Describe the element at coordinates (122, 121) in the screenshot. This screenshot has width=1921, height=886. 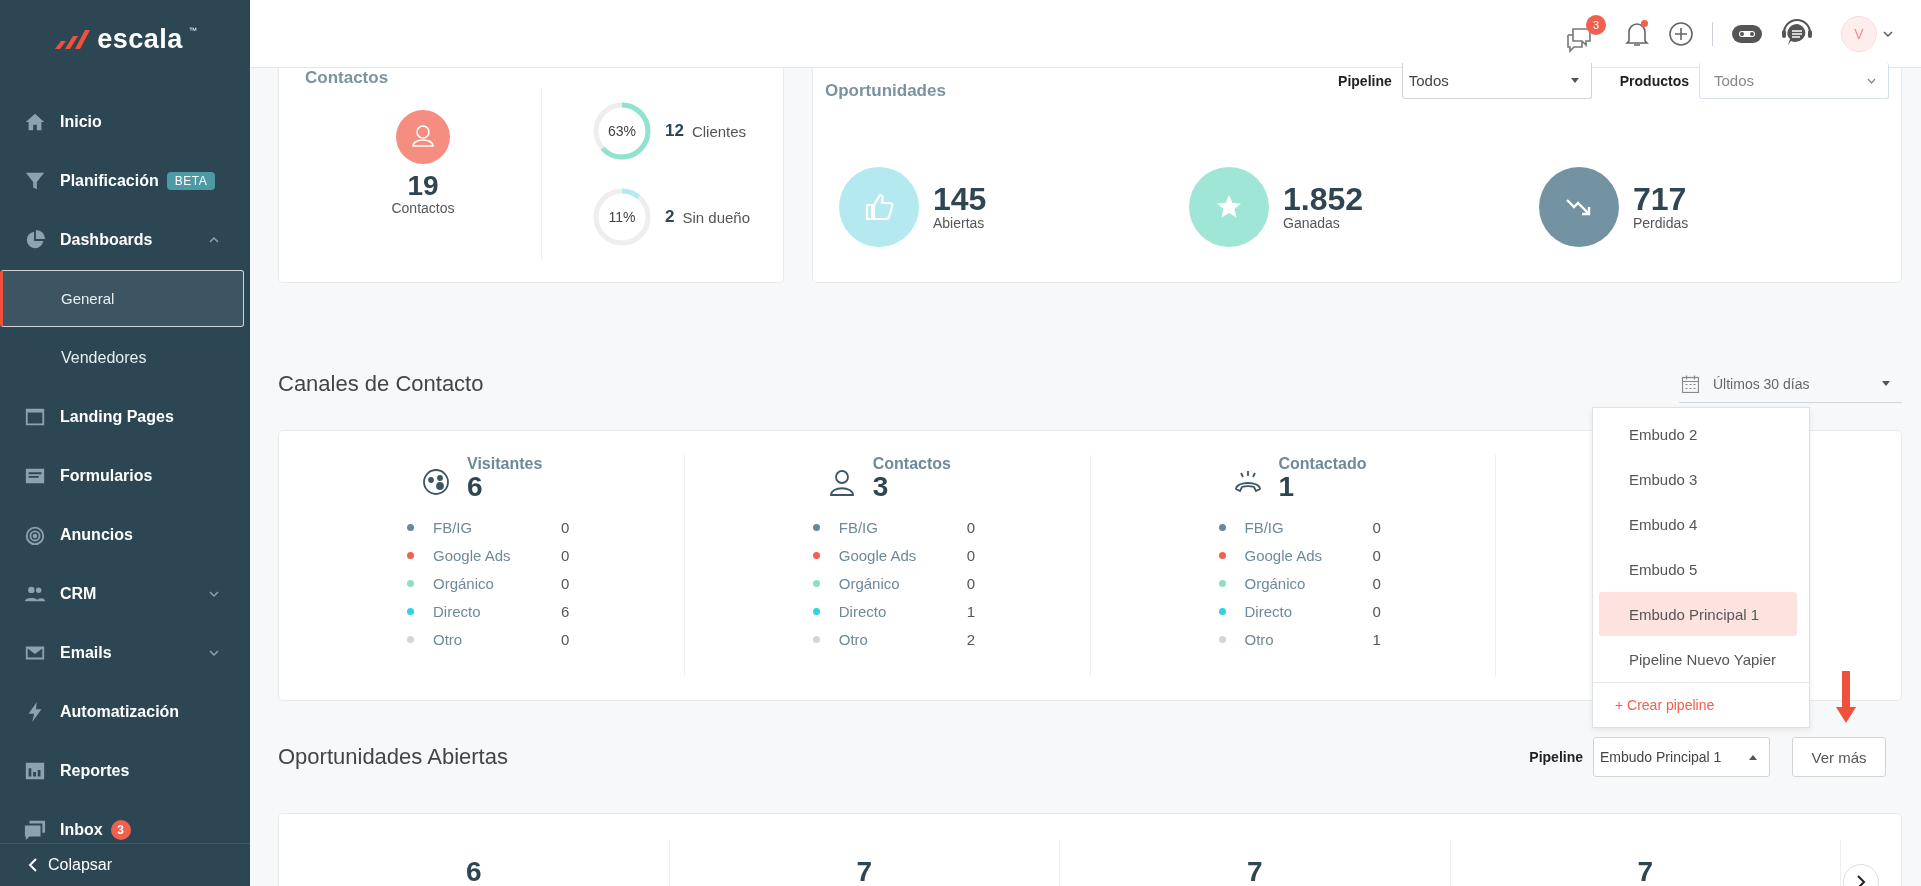
I see `sidebar-item: Inicio` at that location.